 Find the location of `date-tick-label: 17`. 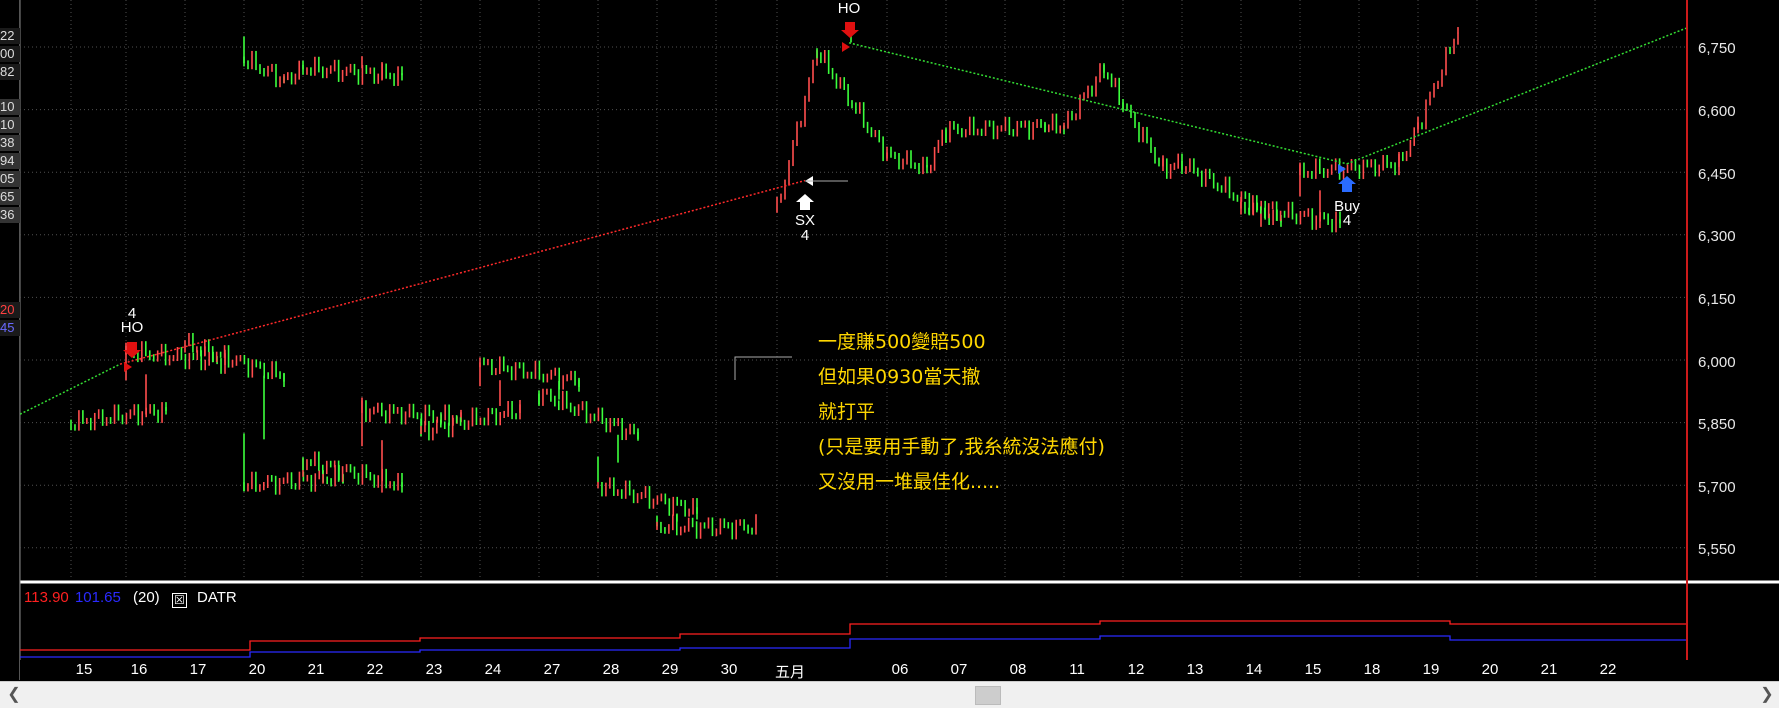

date-tick-label: 17 is located at coordinates (198, 669).